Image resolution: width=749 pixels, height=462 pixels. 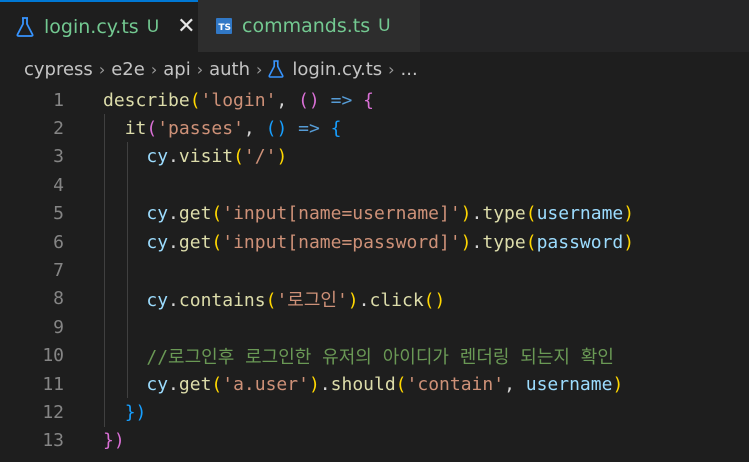 I want to click on line-number: 6, so click(x=58, y=242).